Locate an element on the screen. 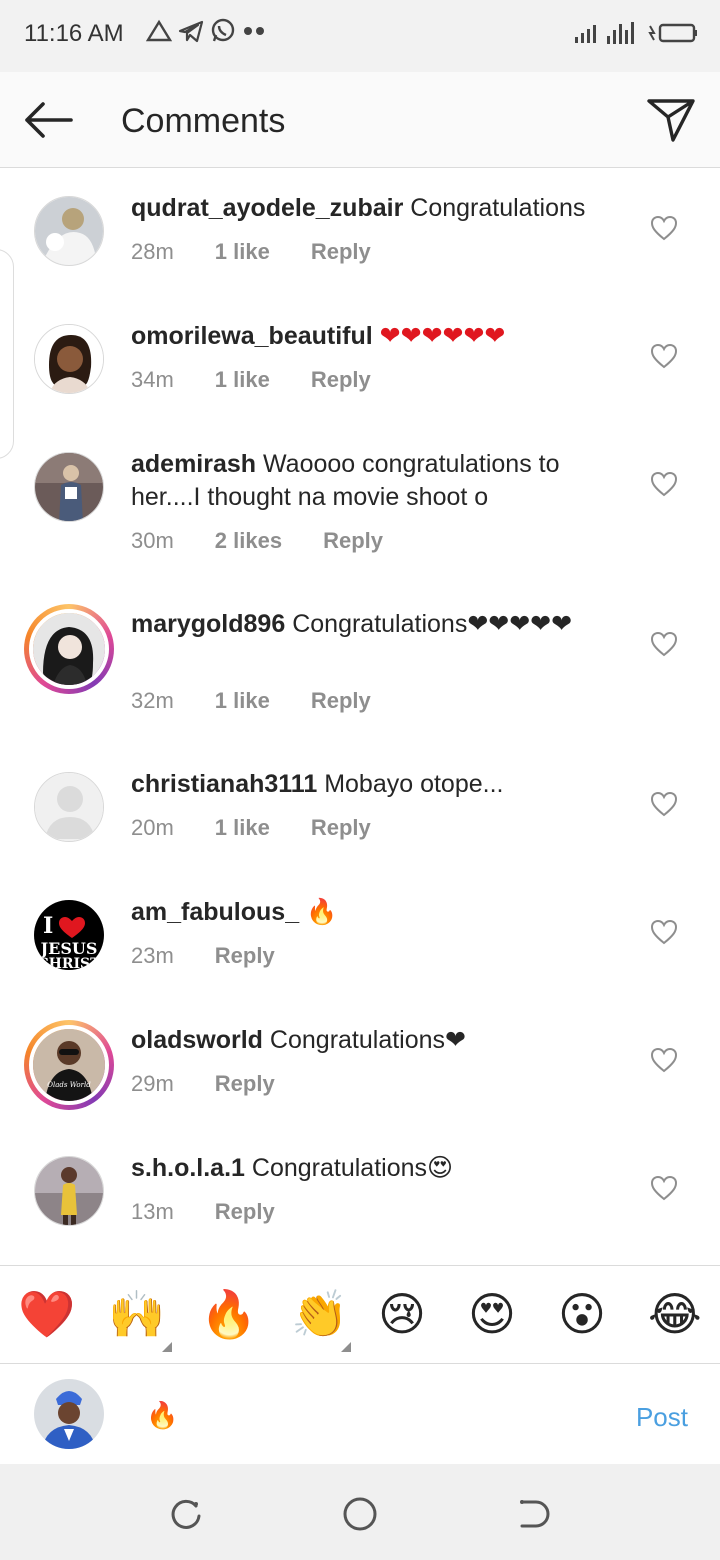 The image size is (720, 1560). comment-body: qudrat_ayodele_zubair Congratulations is located at coordinates (376, 208).